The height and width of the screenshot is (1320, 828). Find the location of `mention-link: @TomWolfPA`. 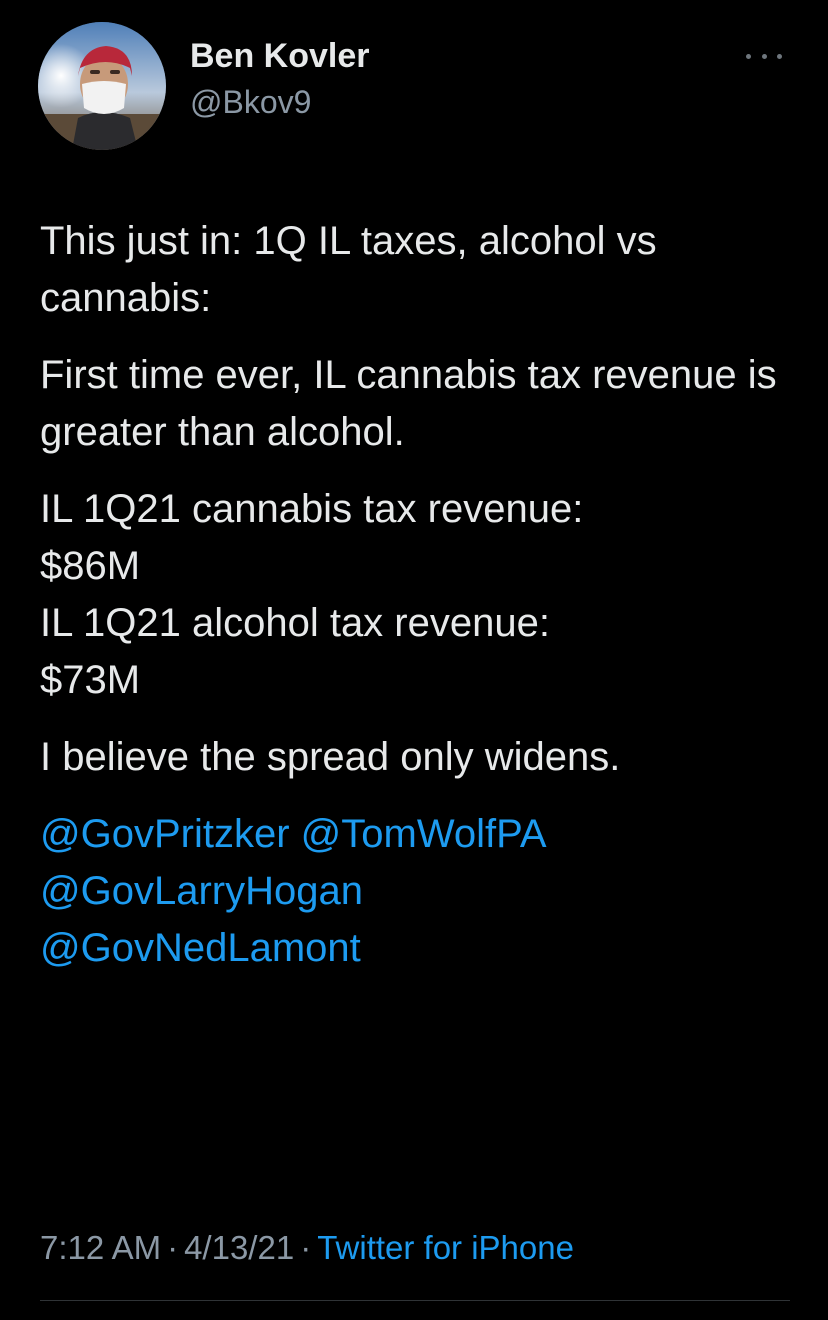

mention-link: @TomWolfPA is located at coordinates (424, 834).